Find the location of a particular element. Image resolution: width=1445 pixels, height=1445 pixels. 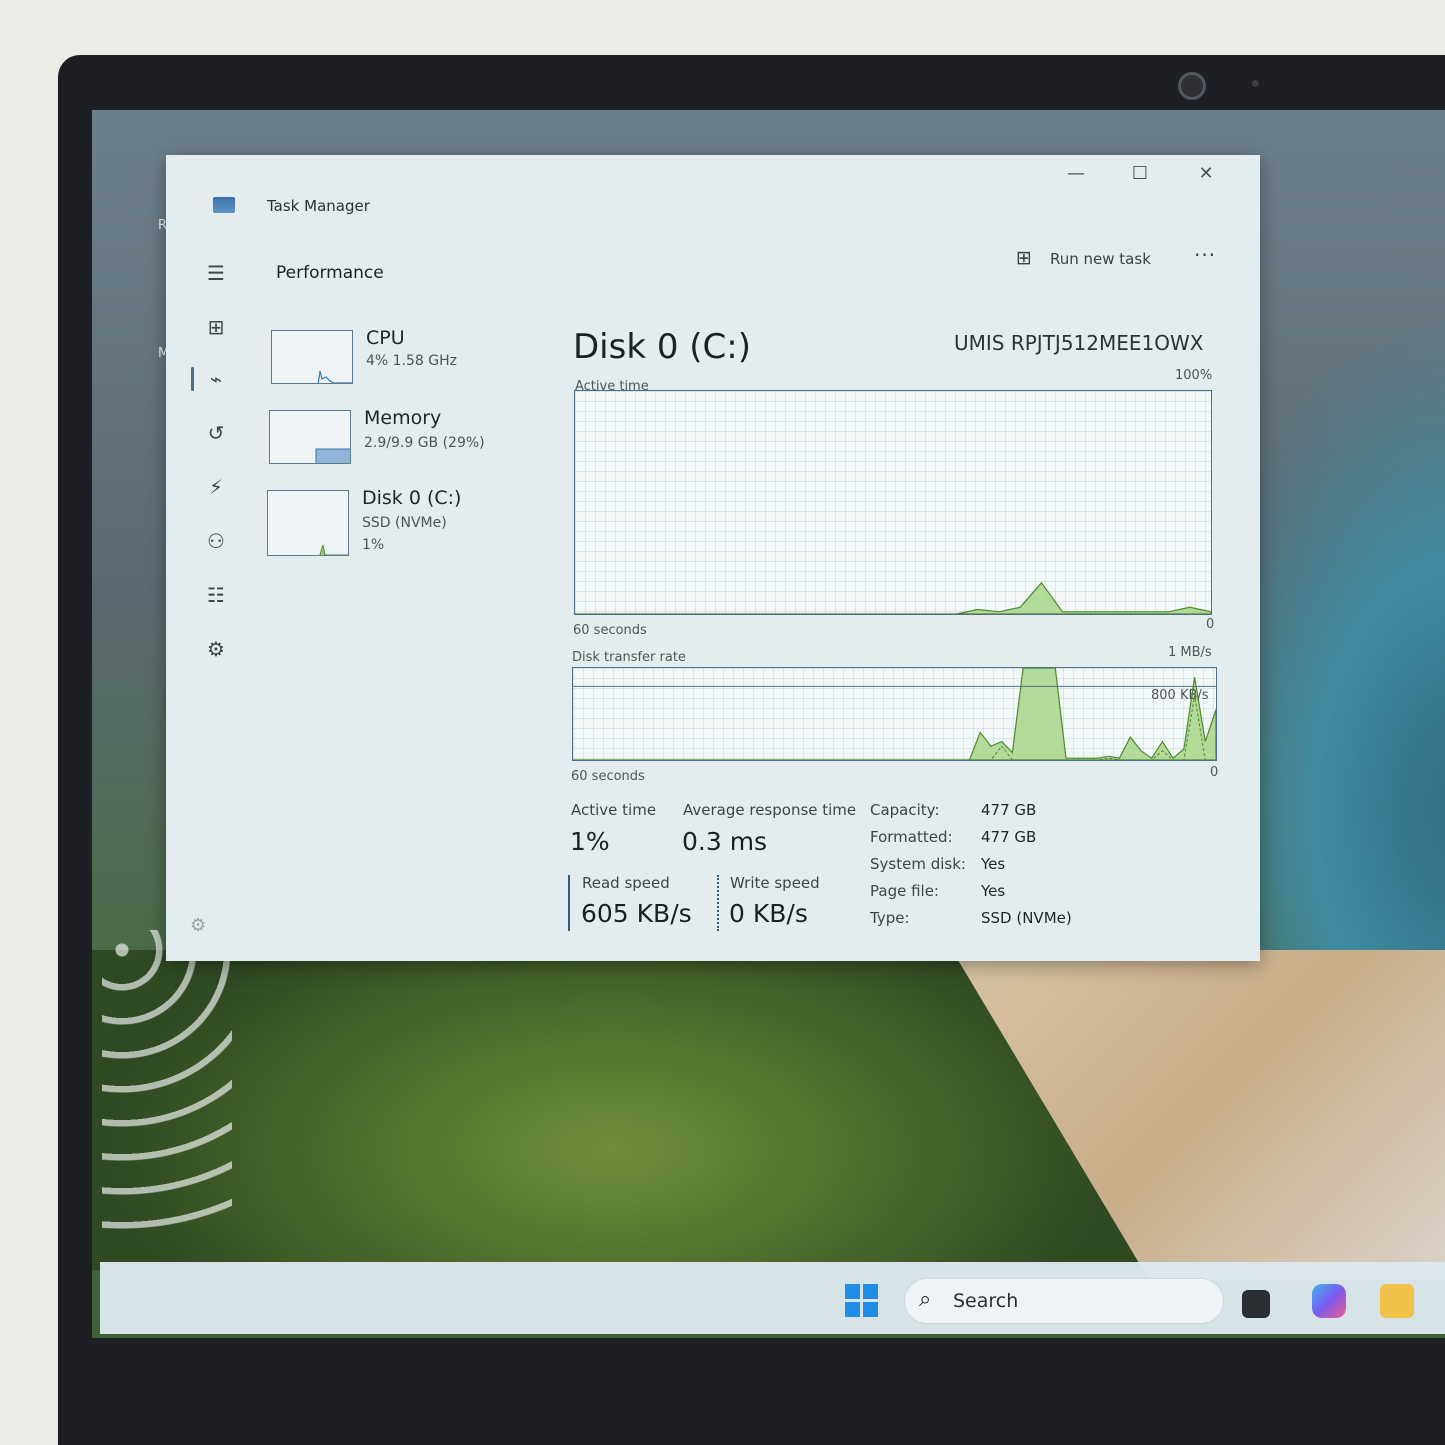

type-value: SSD (NVMe) is located at coordinates (1026, 918).